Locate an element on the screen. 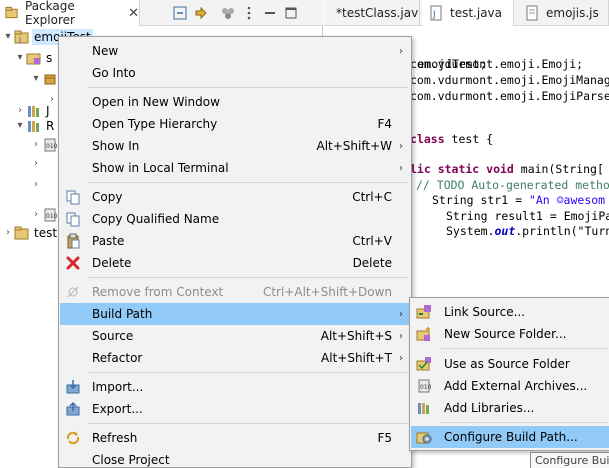 The width and height of the screenshot is (609, 468). menu-item-delete: Delete Delete is located at coordinates (235, 263).